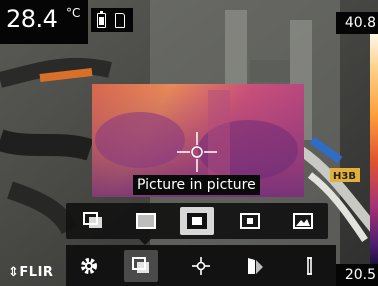  I want to click on settings-gear-icon, so click(89, 266).